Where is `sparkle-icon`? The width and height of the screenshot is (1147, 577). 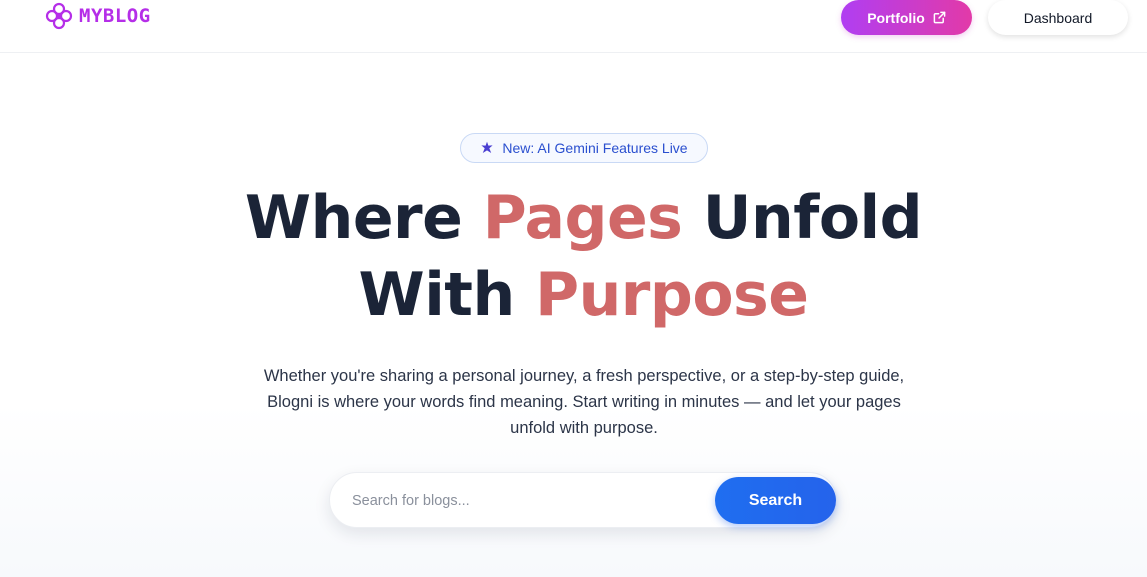 sparkle-icon is located at coordinates (487, 147).